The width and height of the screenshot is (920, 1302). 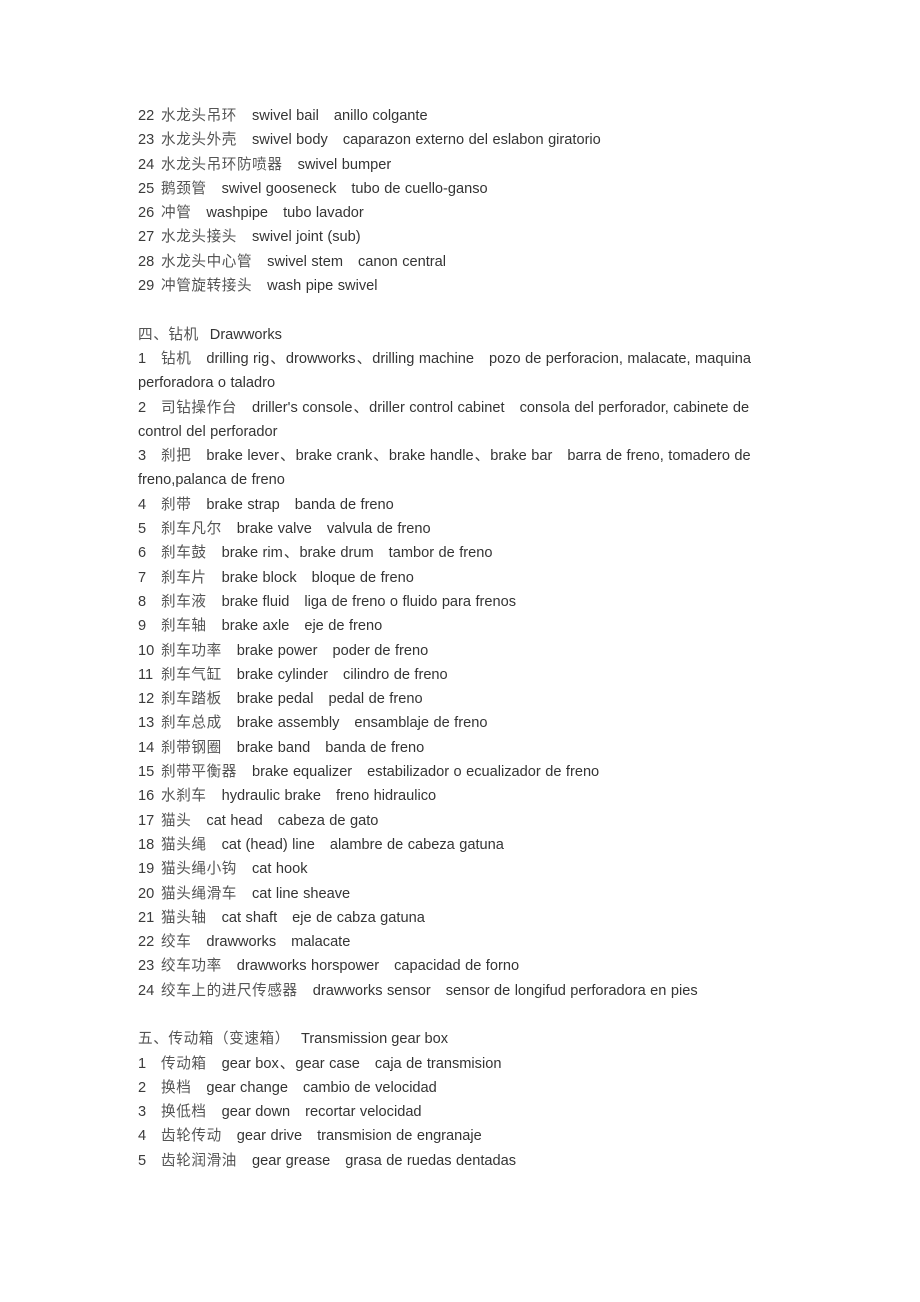 I want to click on entry-term-chinese: 刹把, so click(x=176, y=456).